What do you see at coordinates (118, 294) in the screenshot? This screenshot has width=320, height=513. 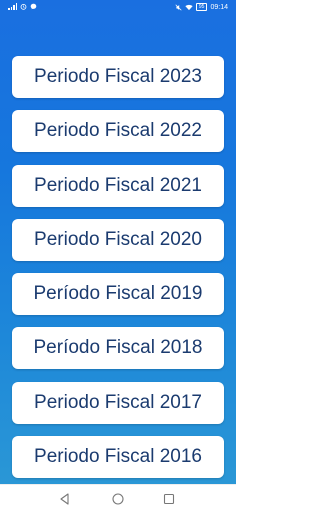 I see `fiscal-period-button: Período Fiscal 2019` at bounding box center [118, 294].